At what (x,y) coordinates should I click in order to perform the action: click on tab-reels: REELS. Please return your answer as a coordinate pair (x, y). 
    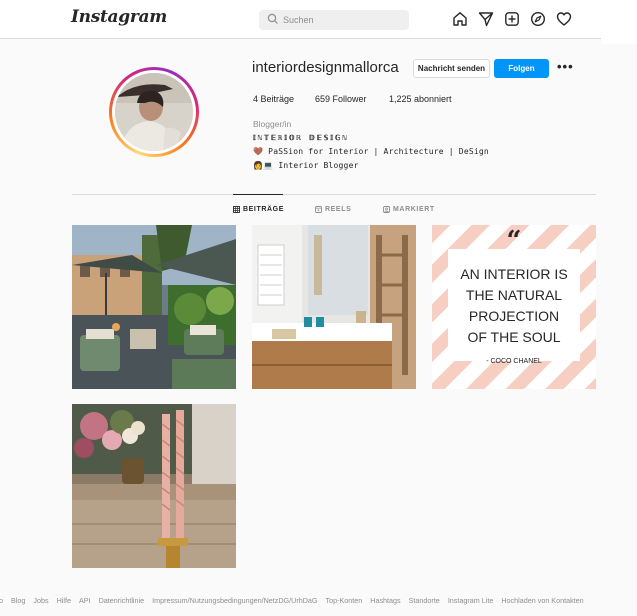
    Looking at the image, I should click on (333, 209).